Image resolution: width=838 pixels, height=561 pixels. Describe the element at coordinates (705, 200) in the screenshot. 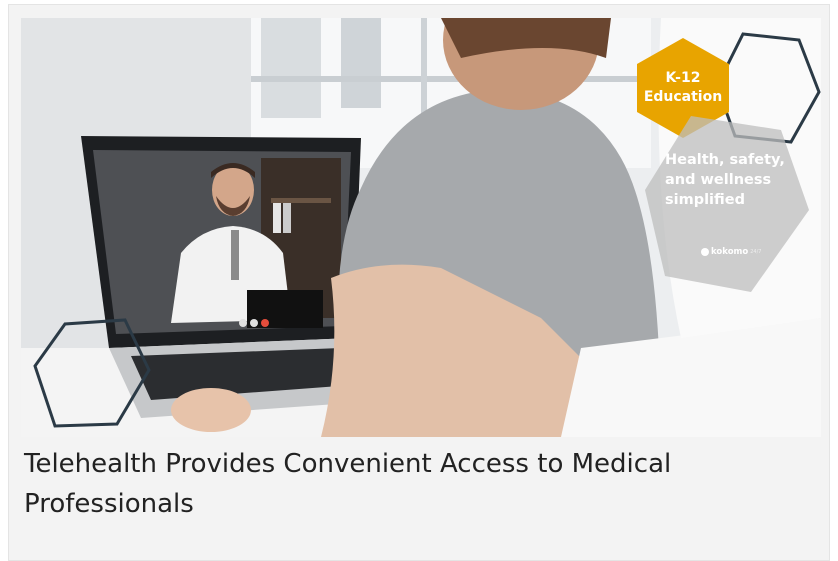

I see `wellness-line3: simplified` at that location.